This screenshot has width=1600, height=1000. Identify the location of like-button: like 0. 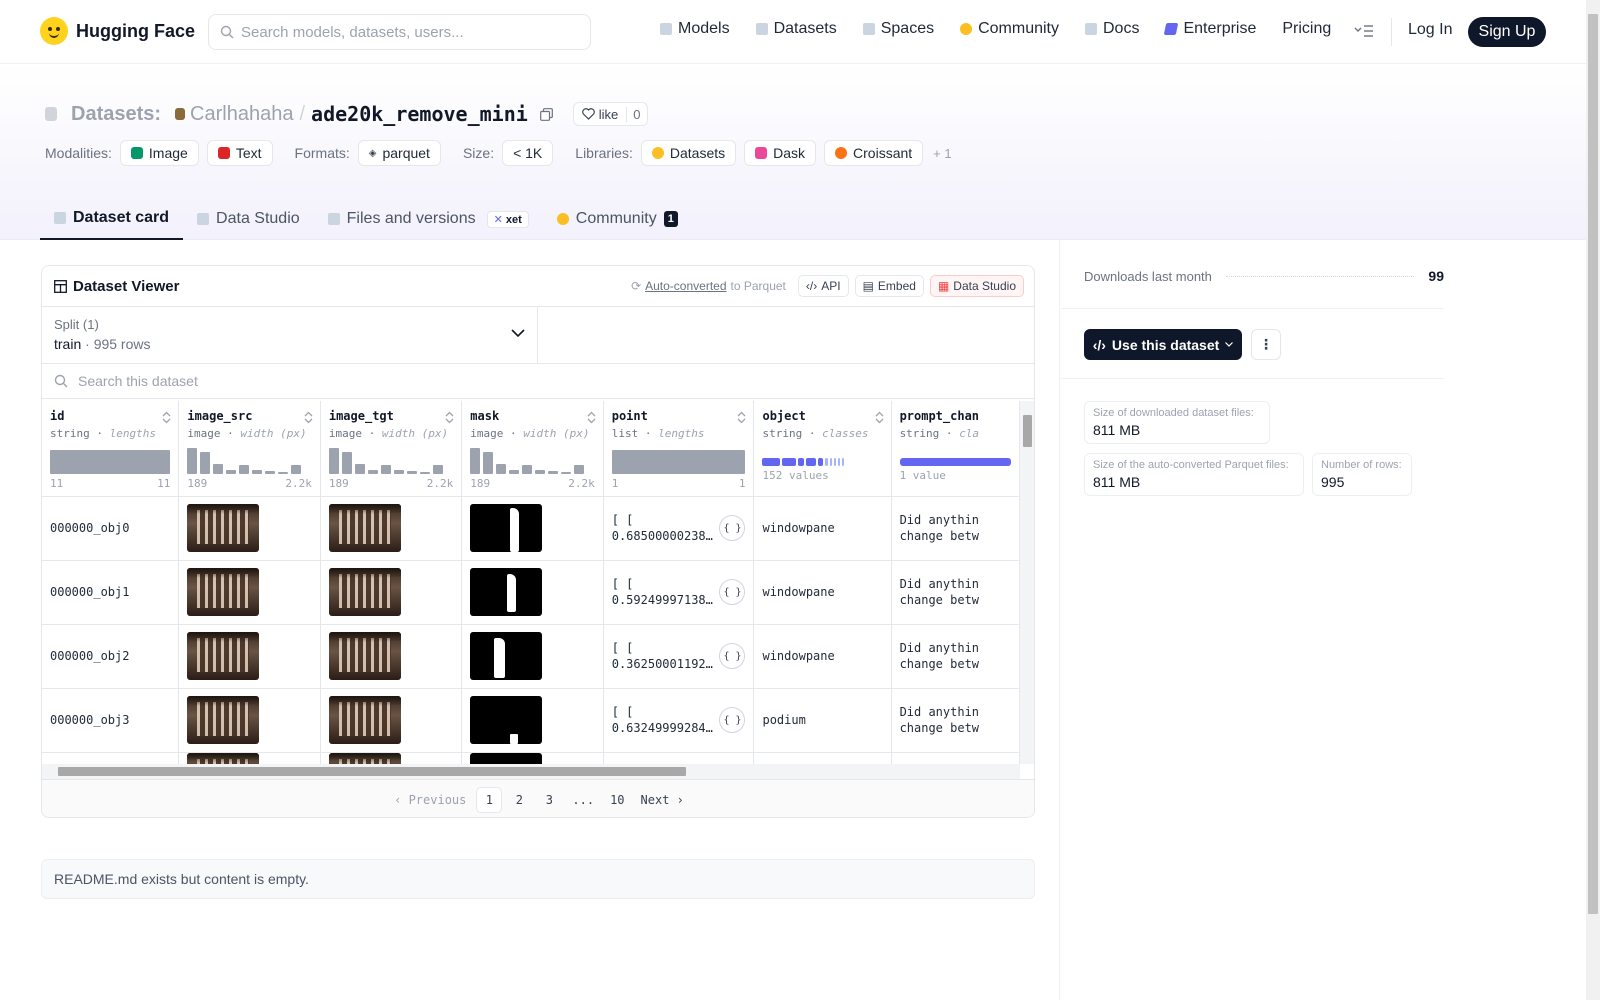
(610, 114).